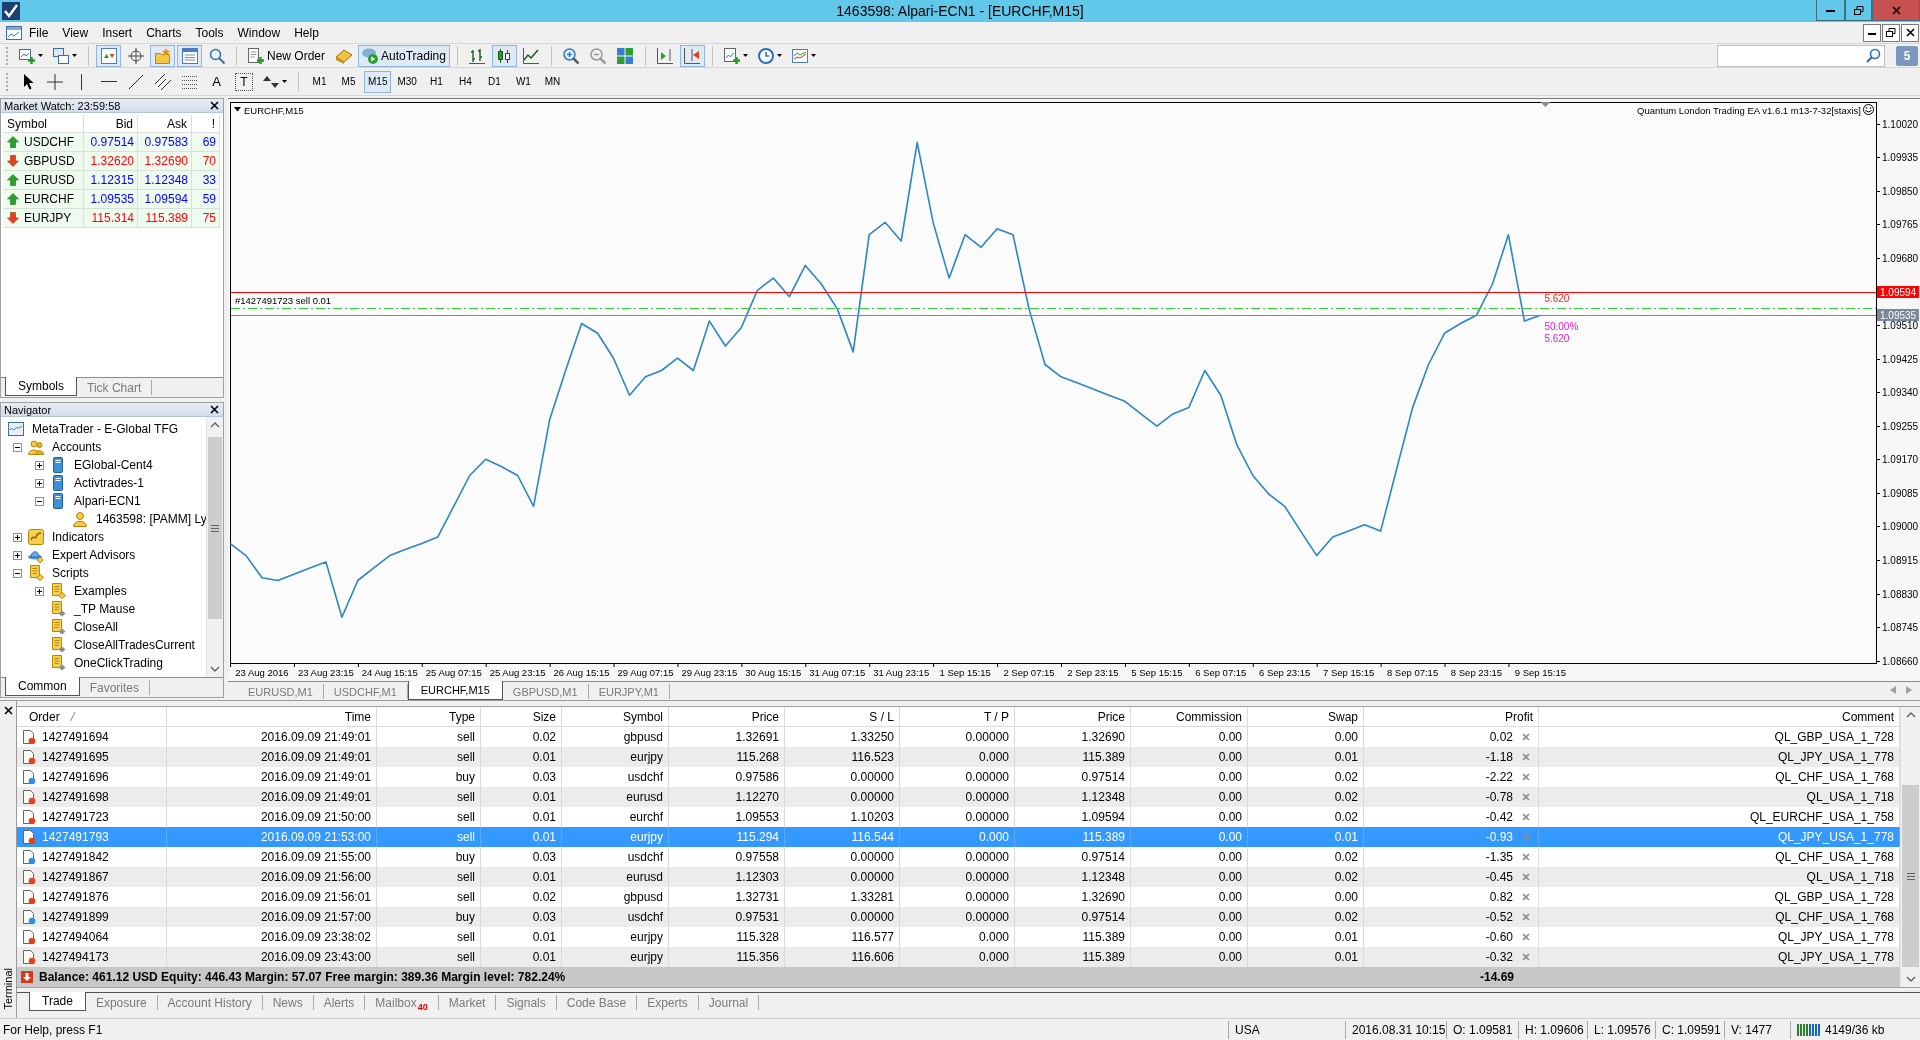 The width and height of the screenshot is (1920, 1040). What do you see at coordinates (259, 32) in the screenshot?
I see `menu-item: Window` at bounding box center [259, 32].